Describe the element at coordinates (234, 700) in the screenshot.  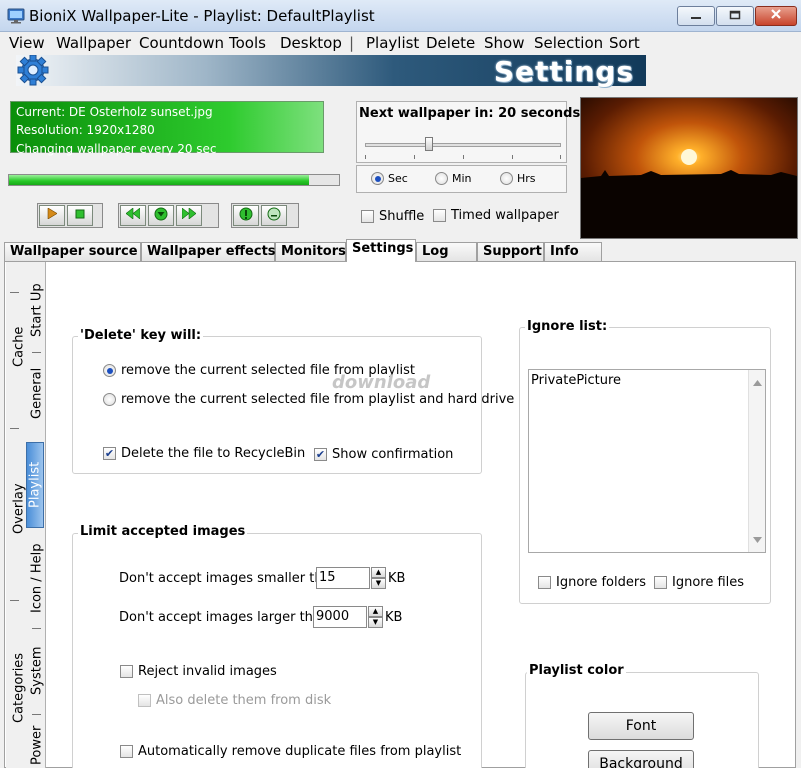
I see `also-delete-option: Also delete them from disk` at that location.